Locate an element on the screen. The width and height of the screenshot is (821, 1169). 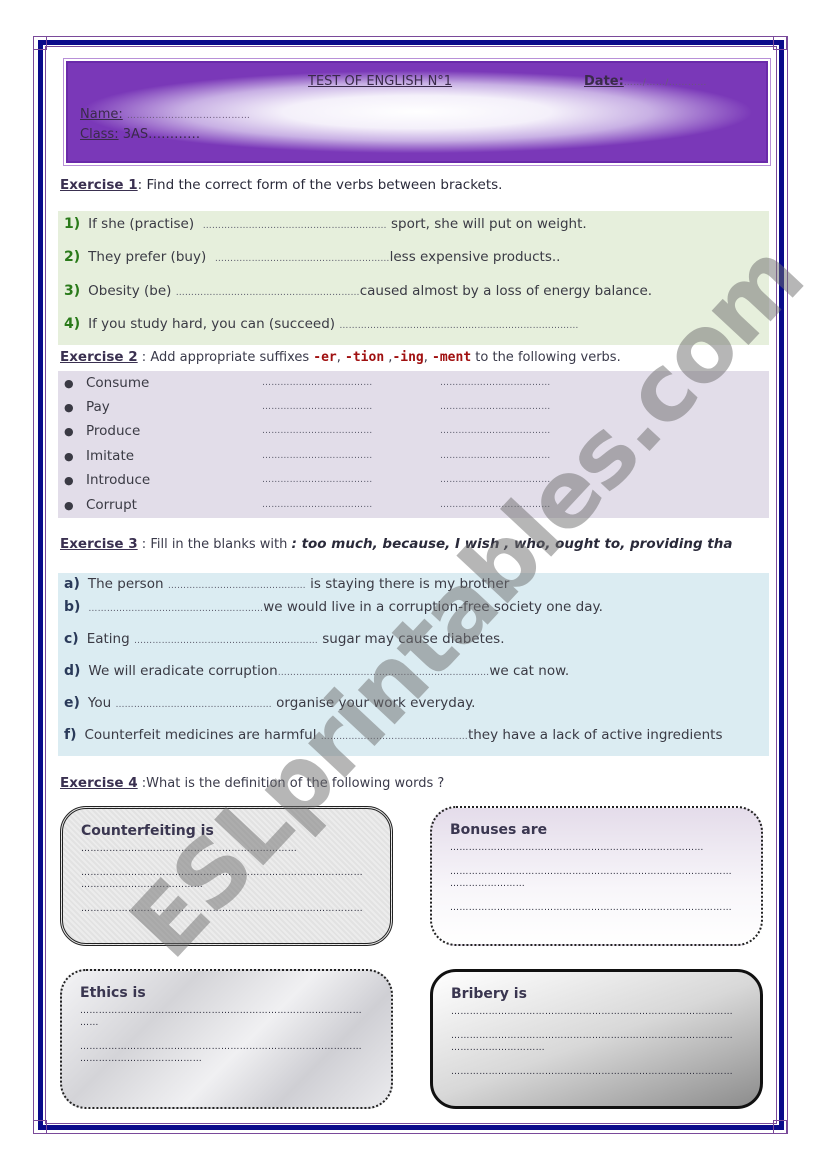
name-label: Name: is located at coordinates (101, 114).